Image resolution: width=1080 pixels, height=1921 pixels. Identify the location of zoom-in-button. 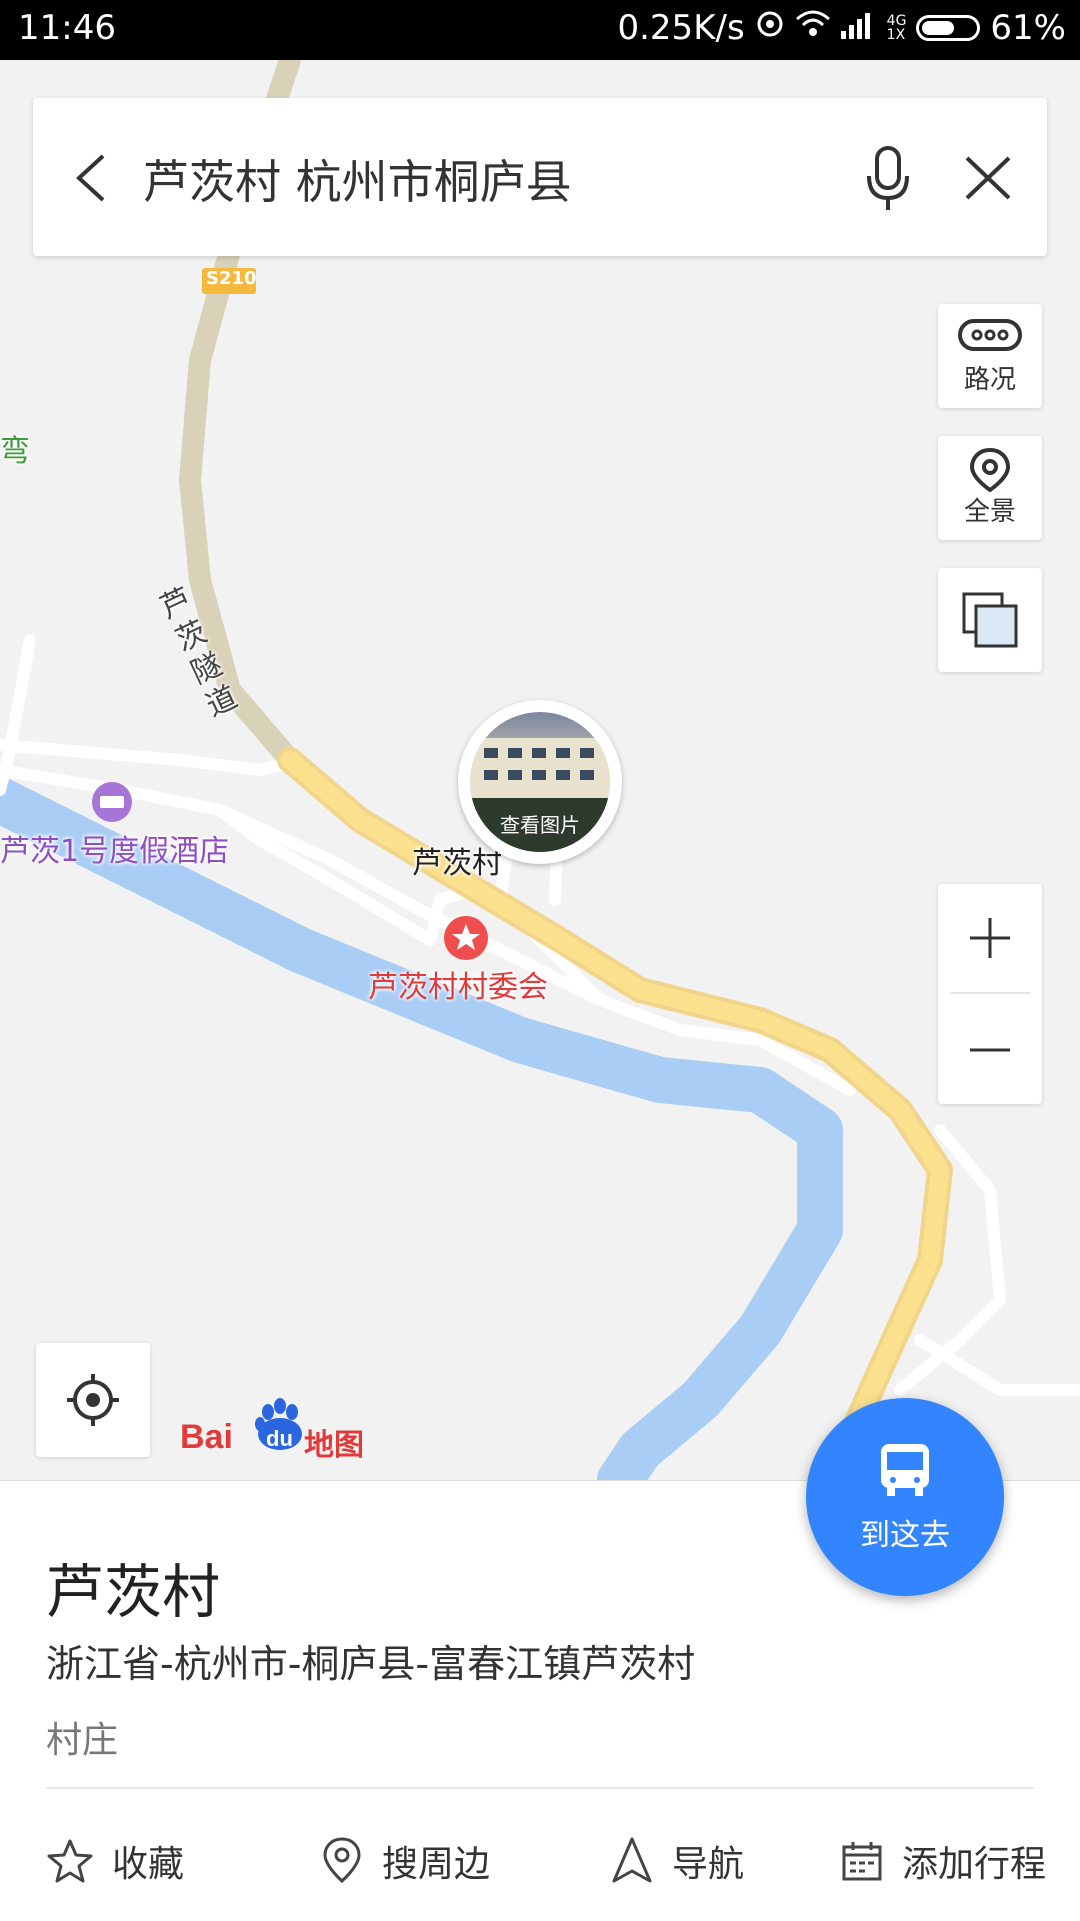
(990, 938).